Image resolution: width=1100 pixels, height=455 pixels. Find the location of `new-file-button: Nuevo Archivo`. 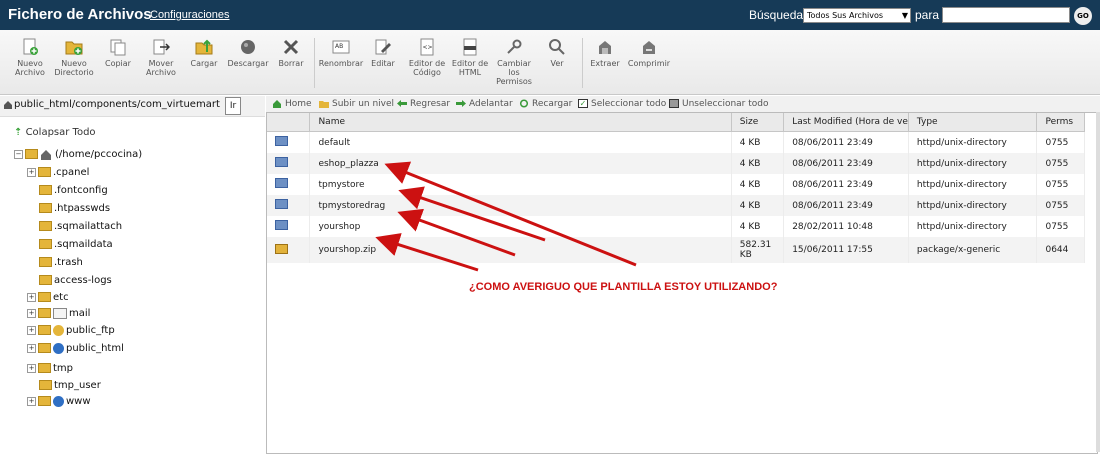

new-file-button: Nuevo Archivo is located at coordinates (30, 57).